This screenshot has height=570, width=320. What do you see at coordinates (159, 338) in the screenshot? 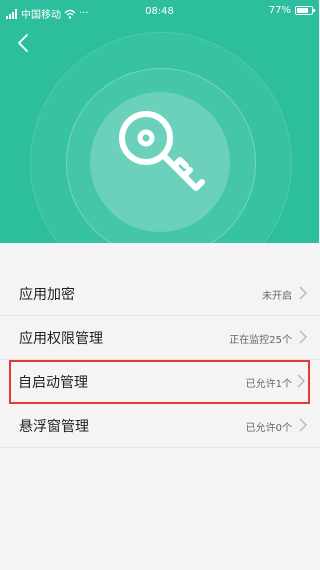
I see `list-item-app-permissions: 应用权限管理 正在监控25个` at bounding box center [159, 338].